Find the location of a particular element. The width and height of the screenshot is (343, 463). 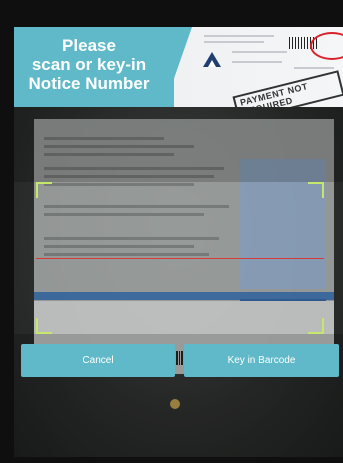

key-in-barcode-button: Key in Barcode is located at coordinates (261, 360).